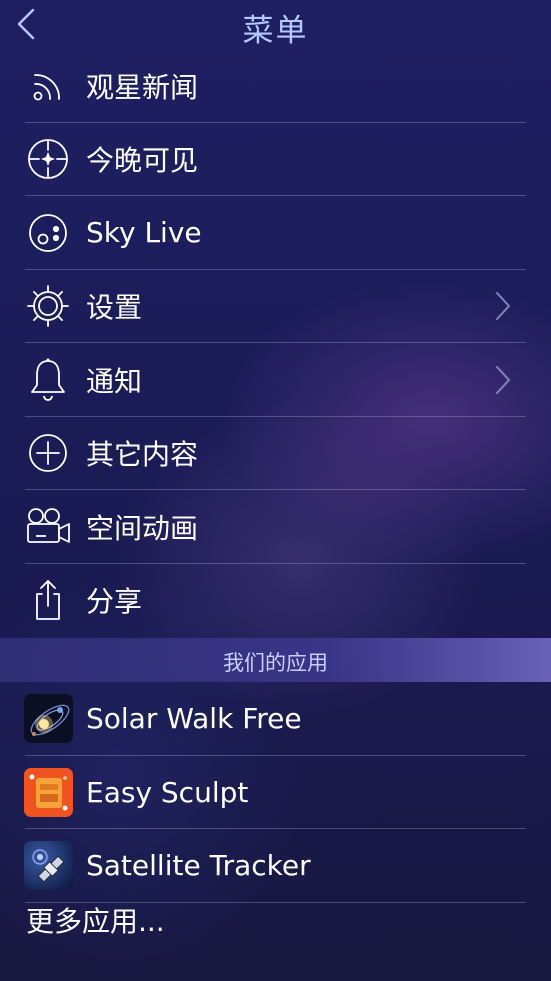 Image resolution: width=551 pixels, height=981 pixels. I want to click on menu-item-notifications: 通知, so click(275, 380).